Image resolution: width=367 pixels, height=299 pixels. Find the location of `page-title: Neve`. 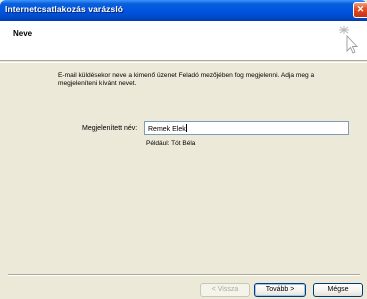

page-title: Neve is located at coordinates (23, 33).